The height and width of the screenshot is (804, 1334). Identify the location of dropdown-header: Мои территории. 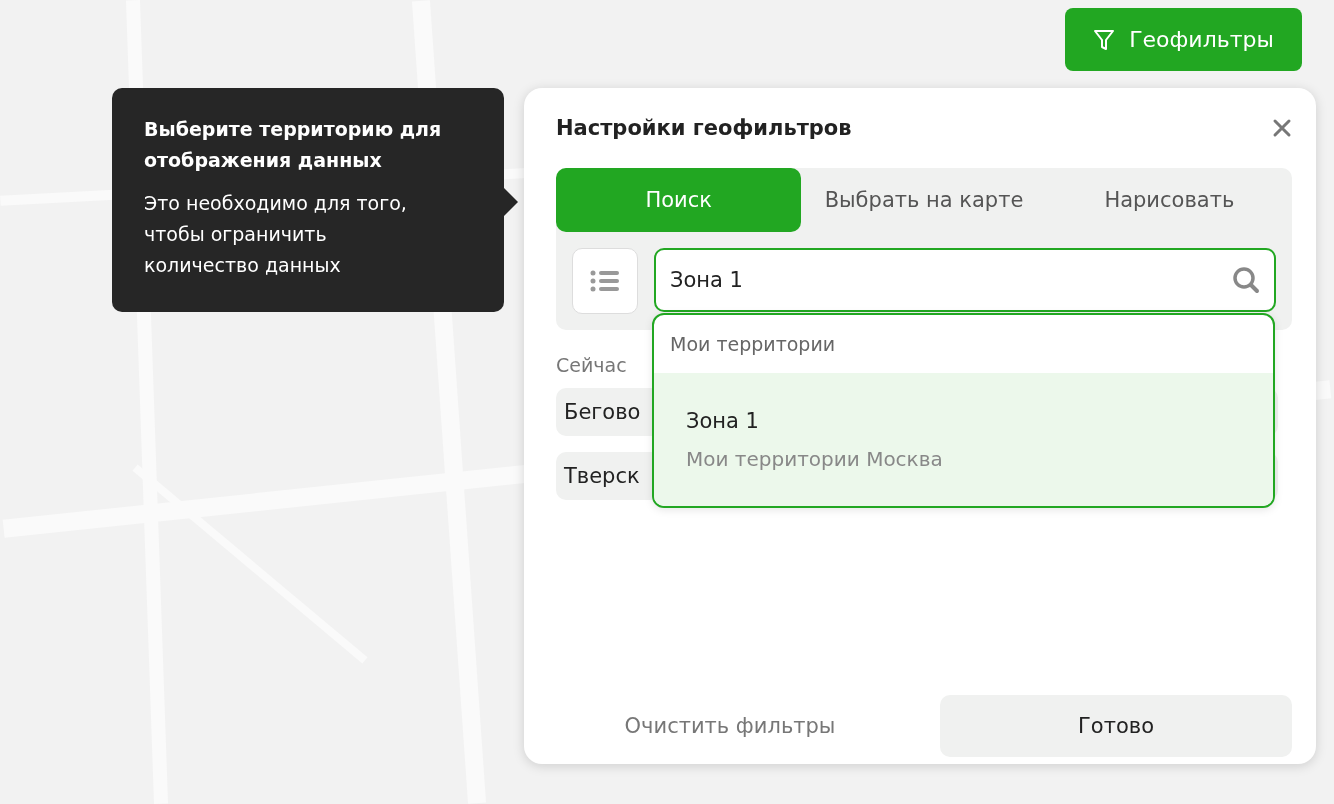
(753, 344).